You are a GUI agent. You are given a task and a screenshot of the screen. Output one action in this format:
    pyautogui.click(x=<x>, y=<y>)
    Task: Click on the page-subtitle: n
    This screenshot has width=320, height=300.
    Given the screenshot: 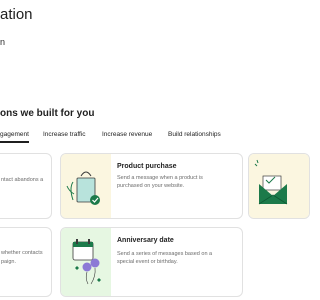 What is the action you would take?
    pyautogui.click(x=3, y=42)
    